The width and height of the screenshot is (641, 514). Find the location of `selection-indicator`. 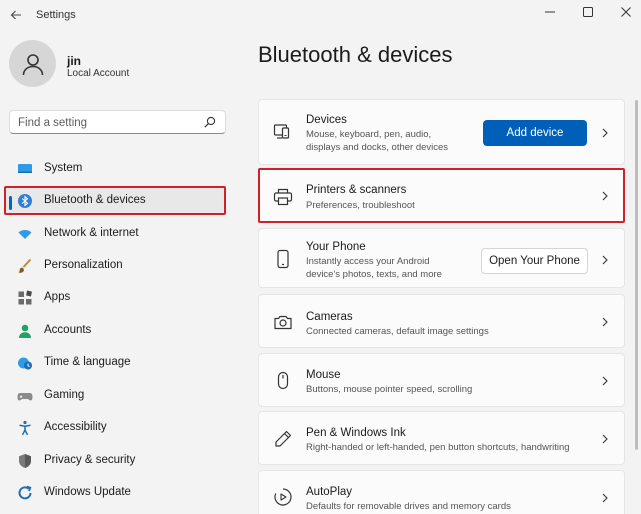

selection-indicator is located at coordinates (10, 203).